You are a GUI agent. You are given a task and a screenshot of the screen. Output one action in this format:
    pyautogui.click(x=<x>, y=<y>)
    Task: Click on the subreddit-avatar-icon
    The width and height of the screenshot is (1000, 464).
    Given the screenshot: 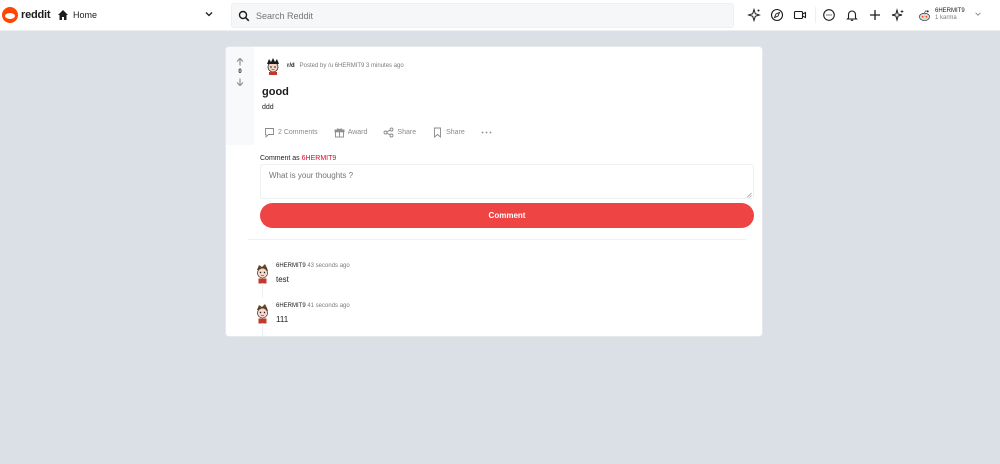 What is the action you would take?
    pyautogui.click(x=273, y=66)
    